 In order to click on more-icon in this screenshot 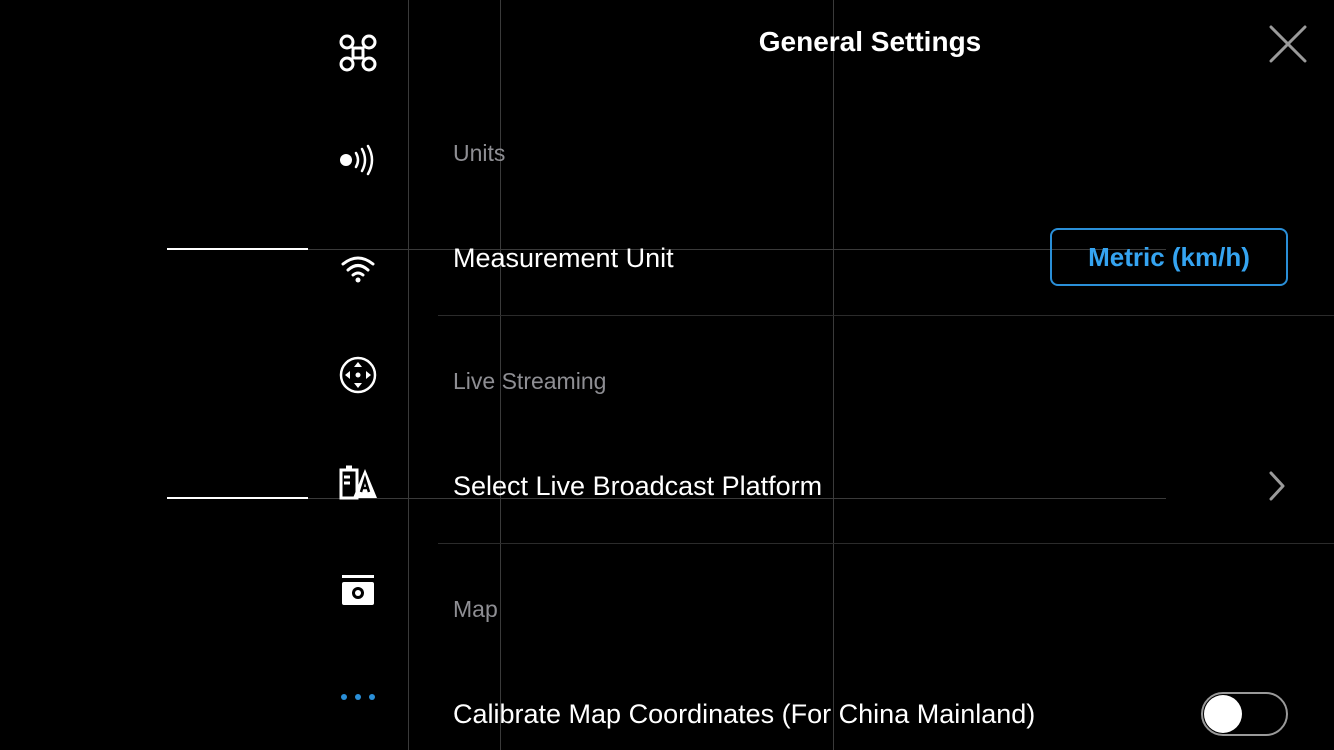, I will do `click(358, 697)`.